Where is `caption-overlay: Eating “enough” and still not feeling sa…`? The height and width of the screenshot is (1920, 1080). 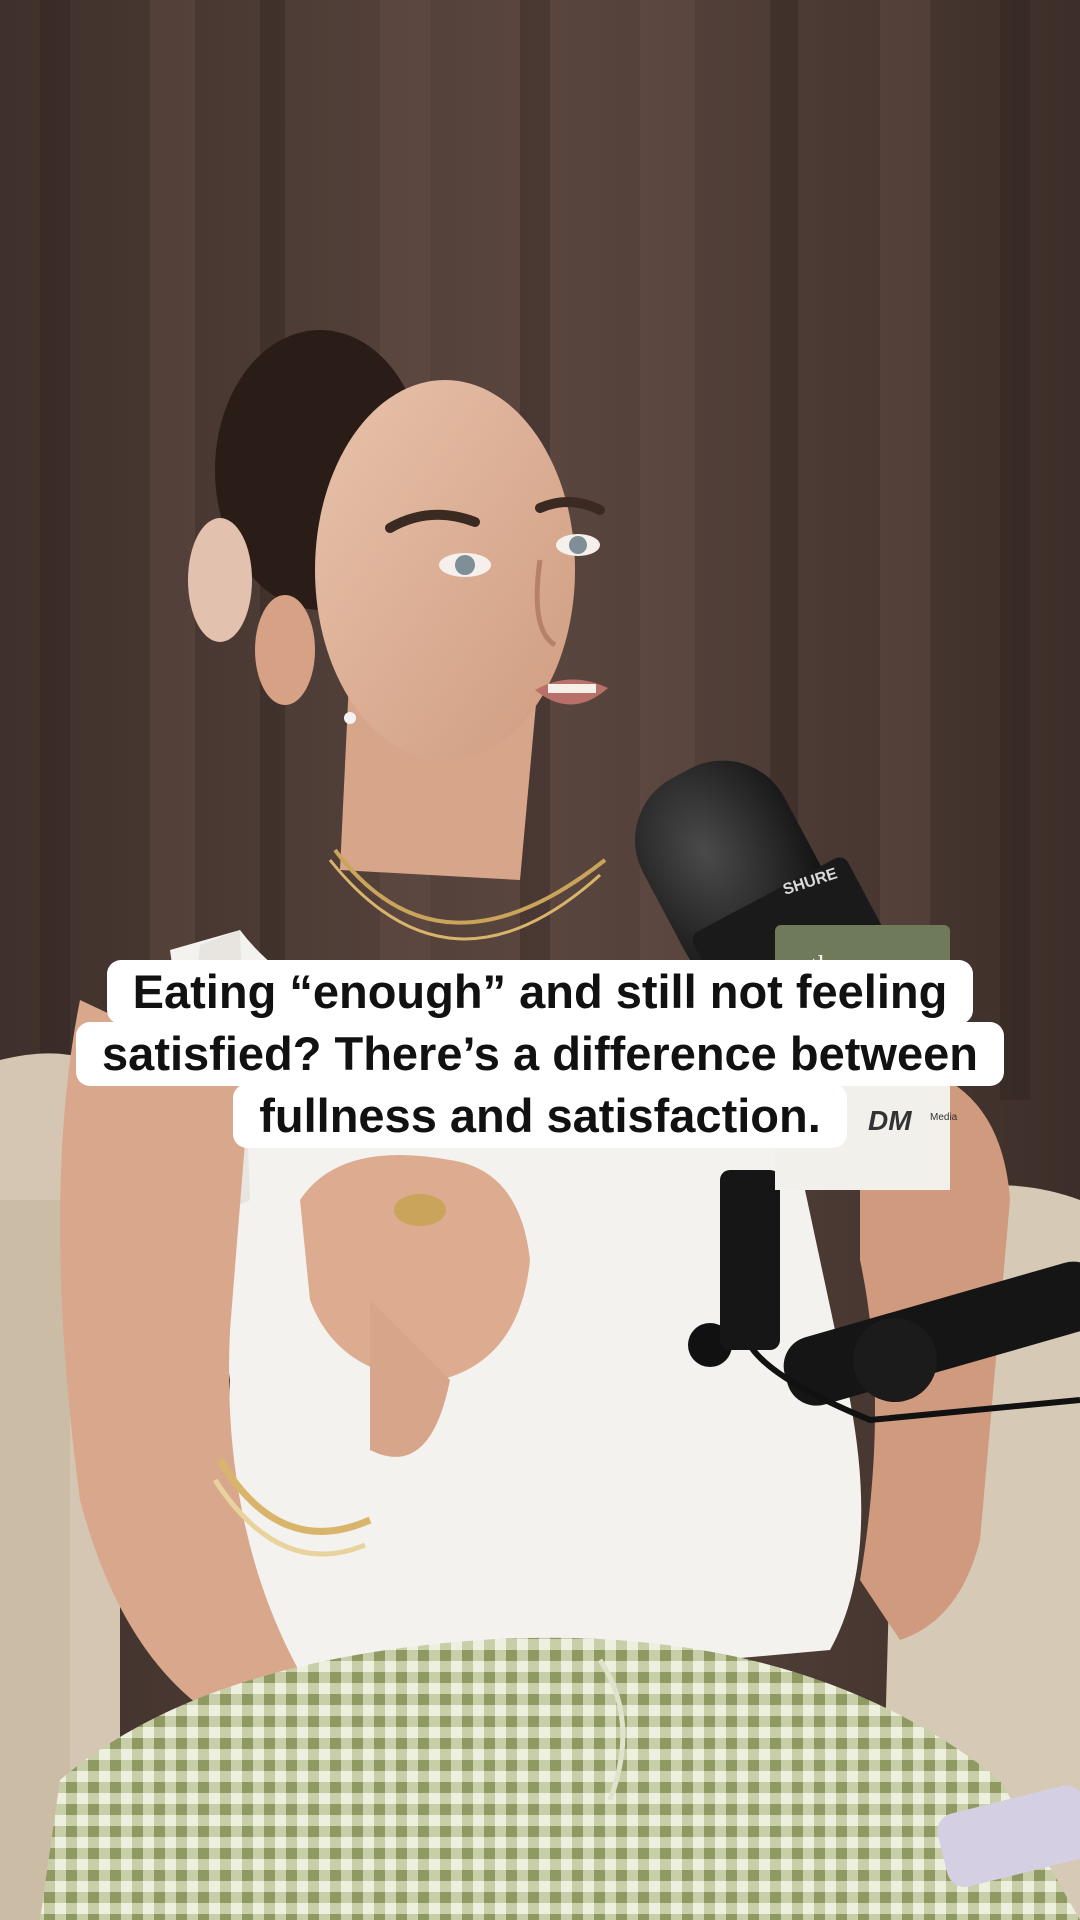
caption-overlay: Eating “enough” and still not feeling sa… is located at coordinates (540, 1054).